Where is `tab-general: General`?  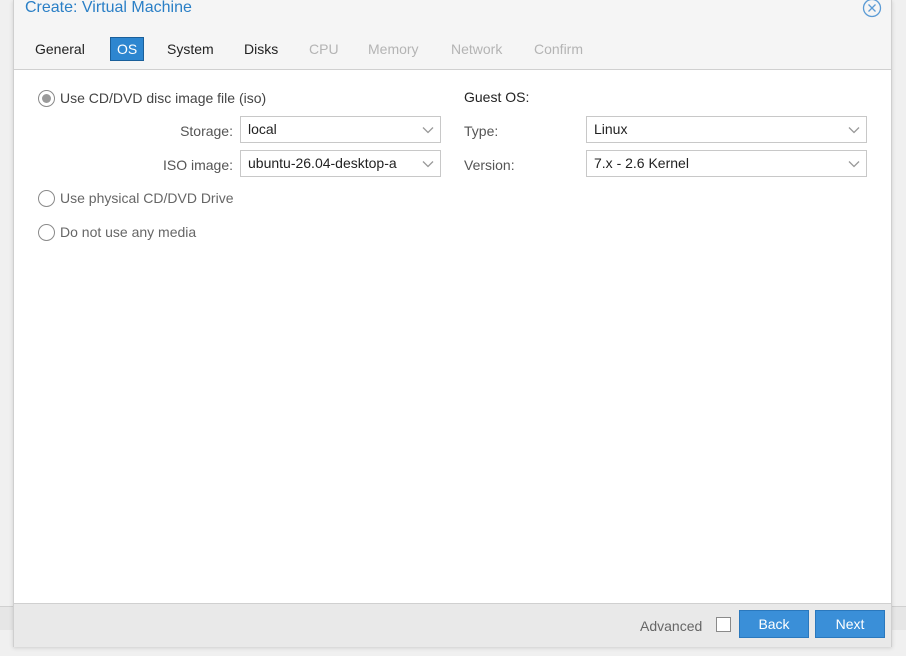 tab-general: General is located at coordinates (60, 49).